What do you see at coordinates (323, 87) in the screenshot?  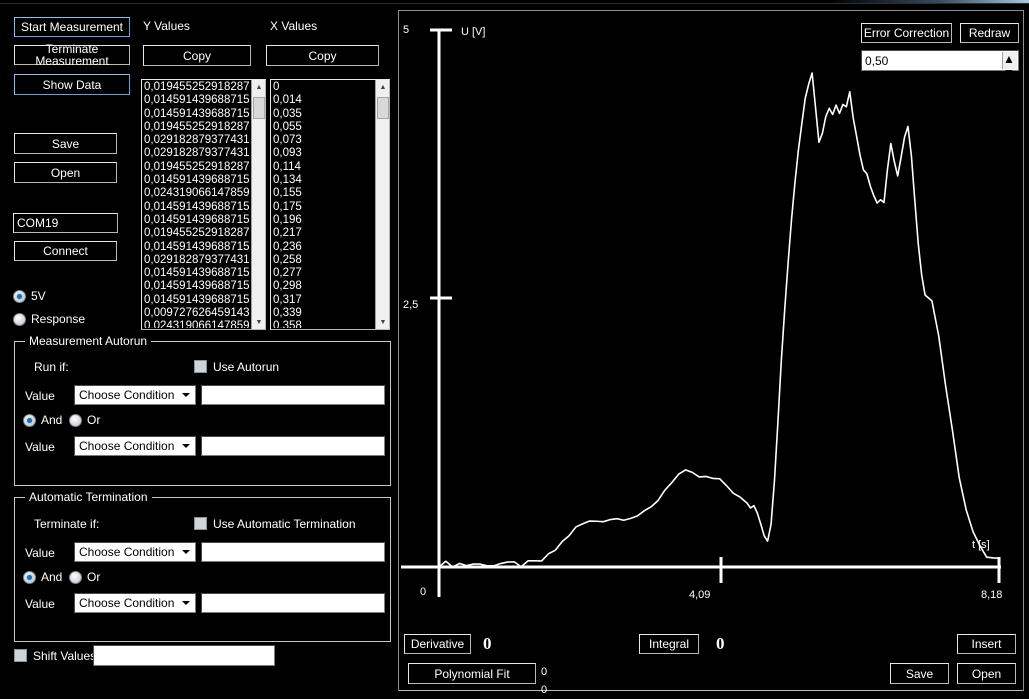 I see `list-item: 0` at bounding box center [323, 87].